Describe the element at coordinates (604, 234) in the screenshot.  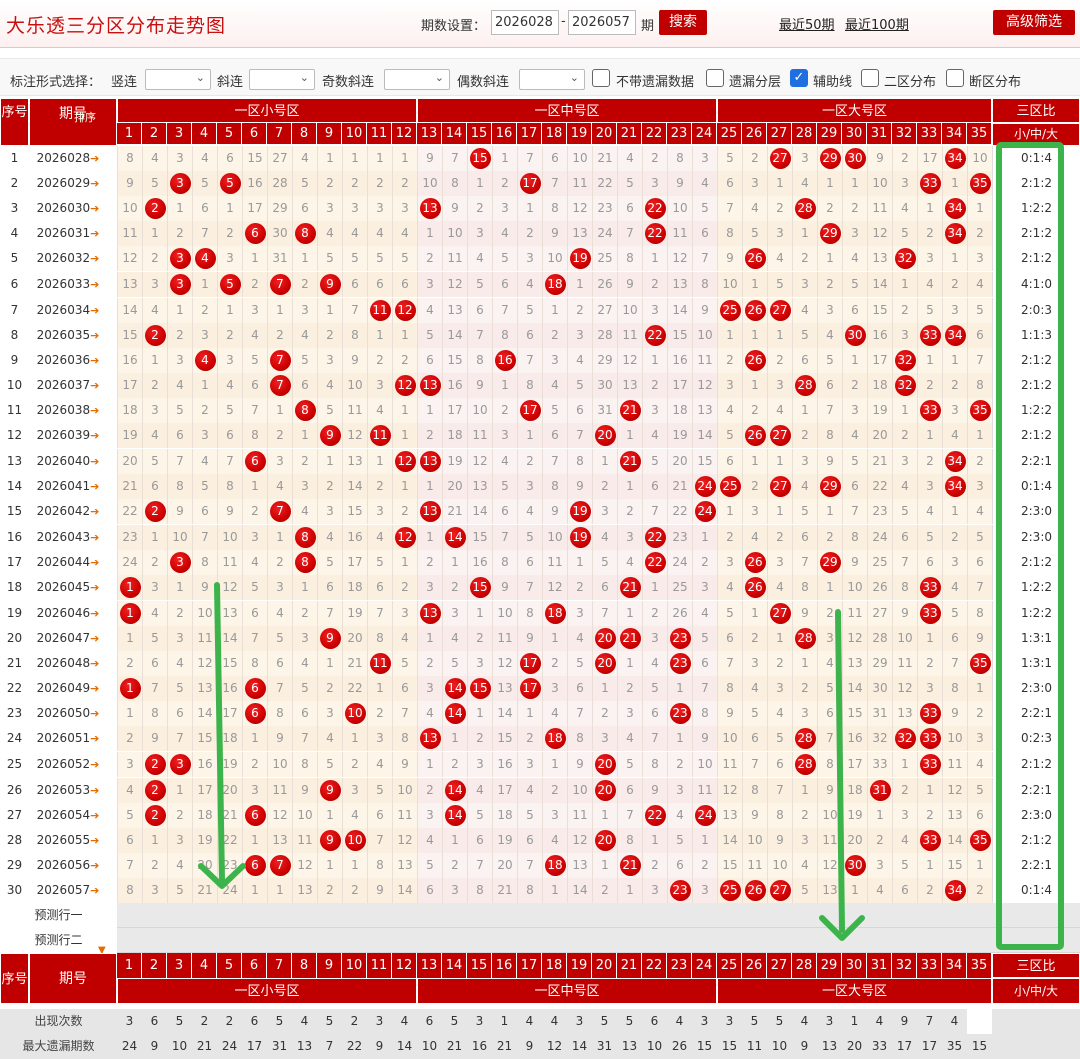
I see `number-cell: 24` at that location.